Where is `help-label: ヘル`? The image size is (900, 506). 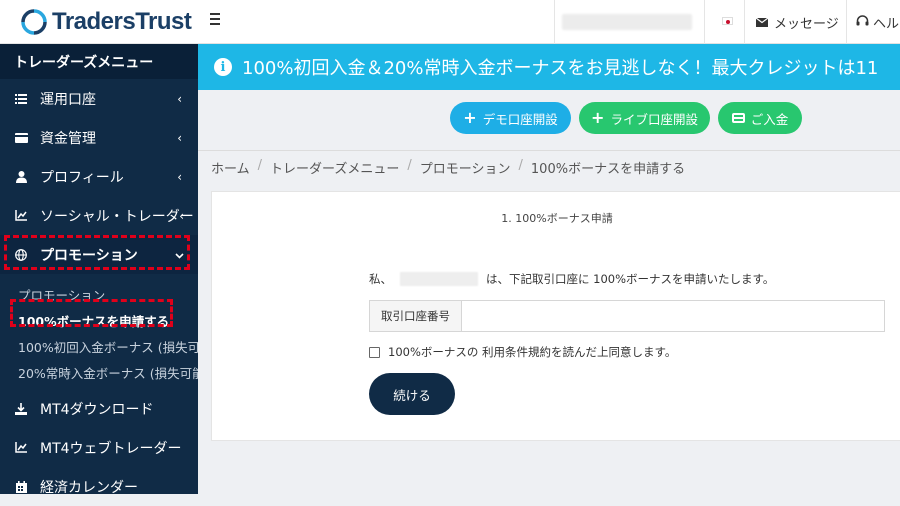 help-label: ヘル is located at coordinates (886, 24).